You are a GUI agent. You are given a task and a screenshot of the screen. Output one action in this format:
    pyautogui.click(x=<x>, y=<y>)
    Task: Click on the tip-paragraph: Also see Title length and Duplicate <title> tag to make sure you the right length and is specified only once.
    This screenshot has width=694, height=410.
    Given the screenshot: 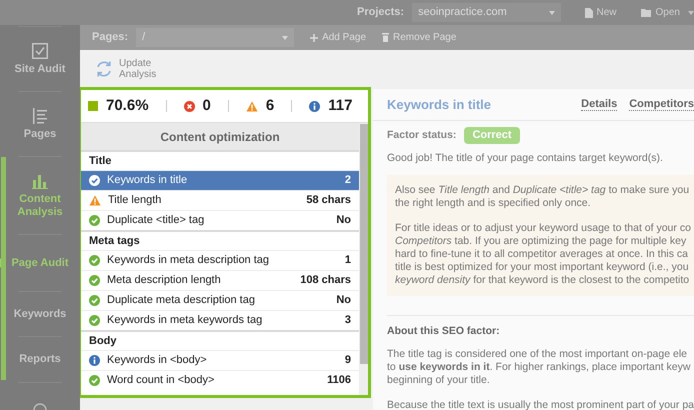 What is the action you would take?
    pyautogui.click(x=542, y=197)
    